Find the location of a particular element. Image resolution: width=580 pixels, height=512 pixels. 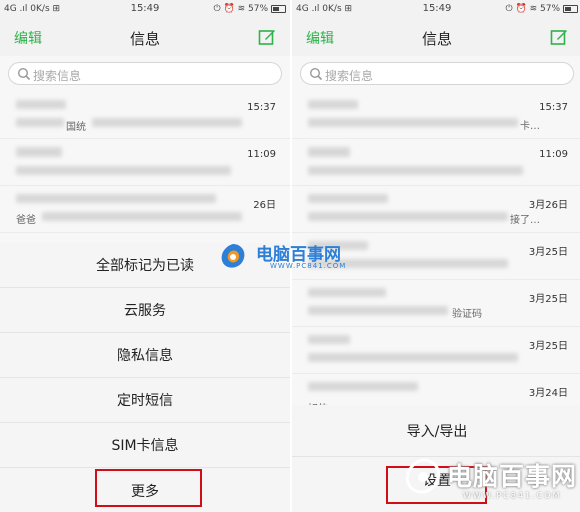

list-item: 接了… 3月26日 is located at coordinates (436, 209).